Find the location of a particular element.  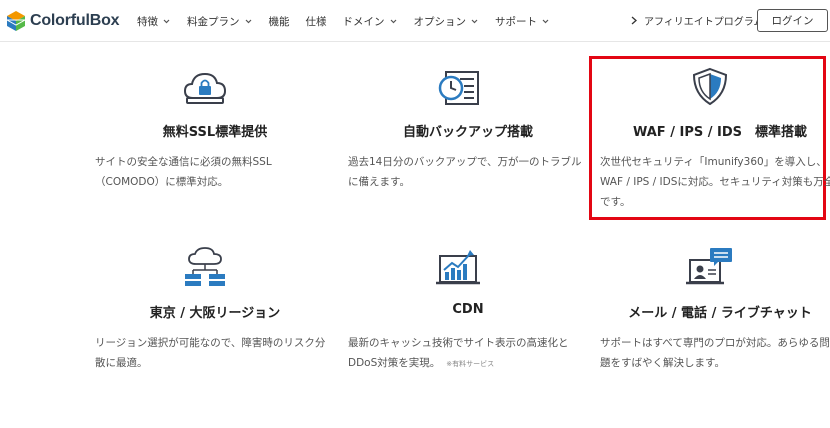

brand-logo: ColorfulBox is located at coordinates (63, 21).